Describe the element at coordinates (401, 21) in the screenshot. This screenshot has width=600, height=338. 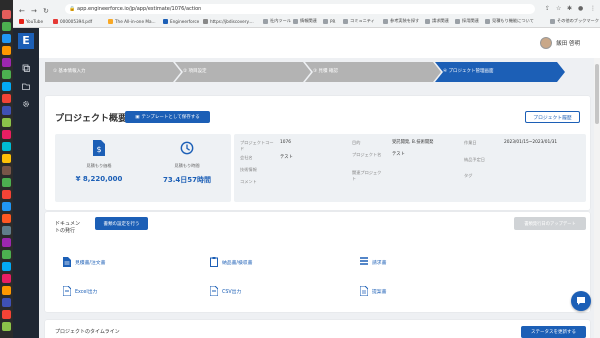
I see `bookmark-folder: 参考実装を探す` at that location.